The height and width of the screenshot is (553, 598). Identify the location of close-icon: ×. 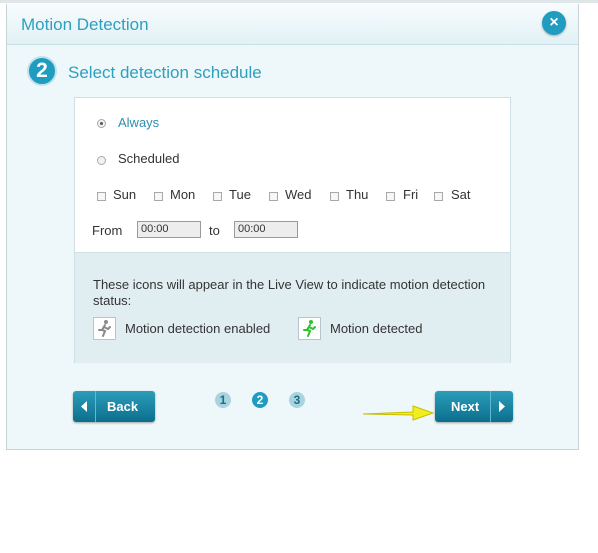
(554, 22).